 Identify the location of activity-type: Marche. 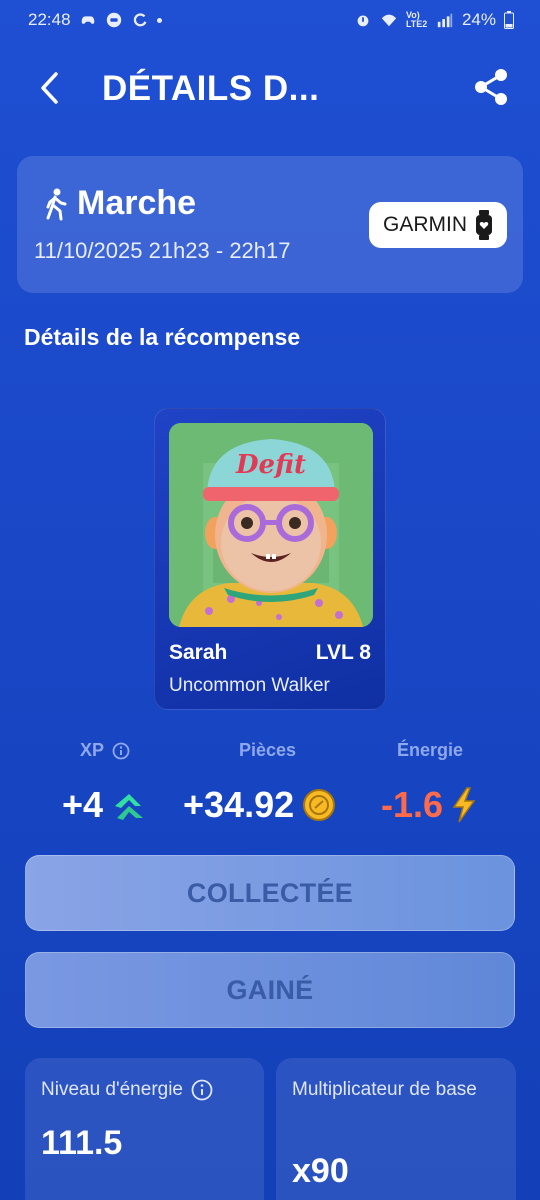
(137, 203).